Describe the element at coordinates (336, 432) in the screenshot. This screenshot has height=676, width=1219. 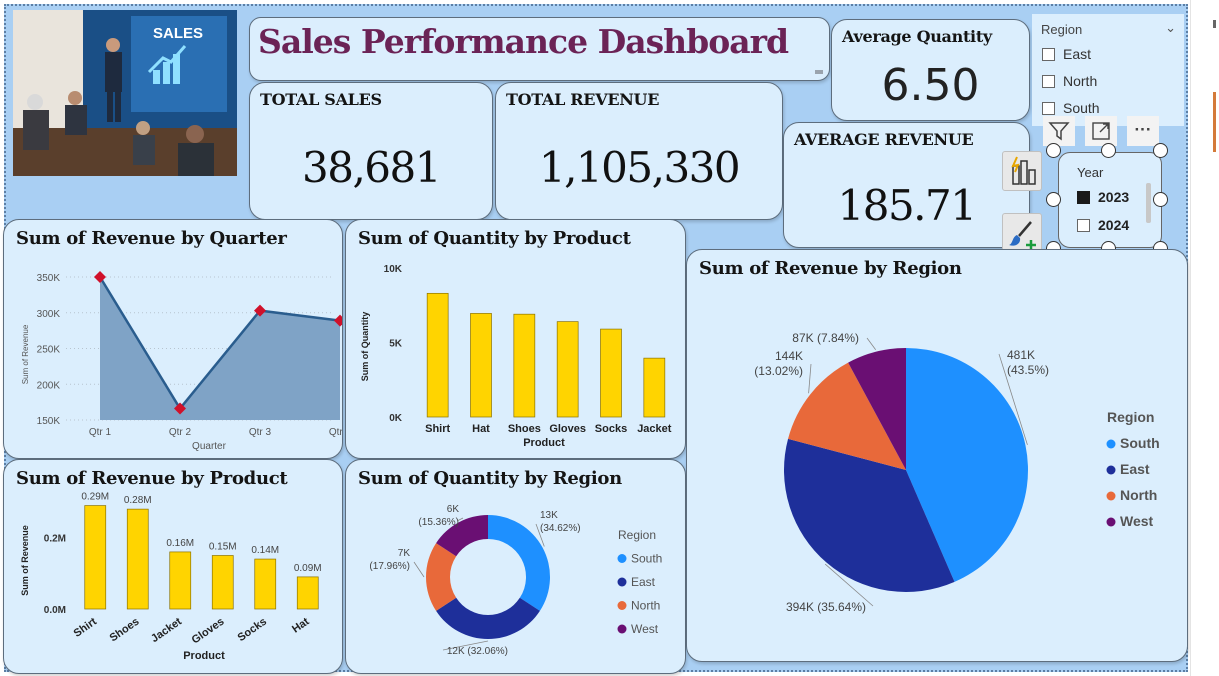
I see `x-tick-label: Qtr 4` at that location.